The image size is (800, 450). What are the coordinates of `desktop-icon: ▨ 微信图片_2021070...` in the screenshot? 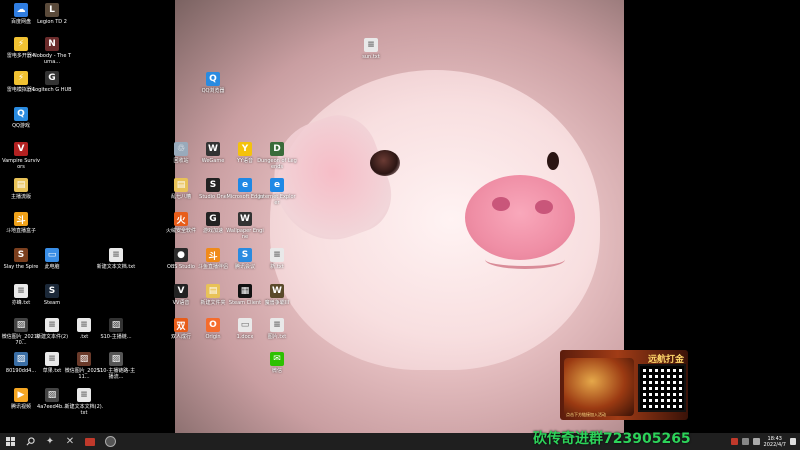 It's located at (21, 332).